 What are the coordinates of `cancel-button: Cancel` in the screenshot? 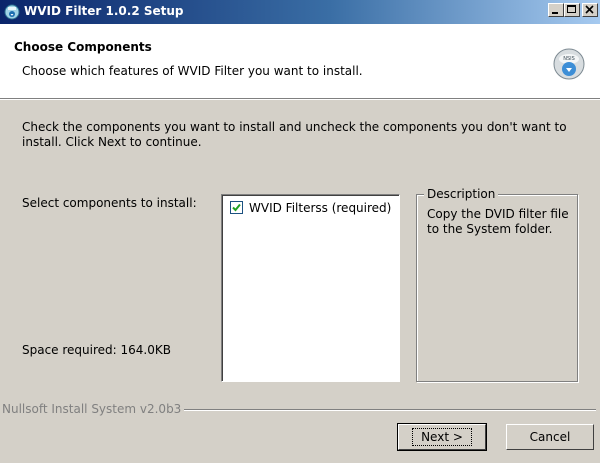 It's located at (550, 437).